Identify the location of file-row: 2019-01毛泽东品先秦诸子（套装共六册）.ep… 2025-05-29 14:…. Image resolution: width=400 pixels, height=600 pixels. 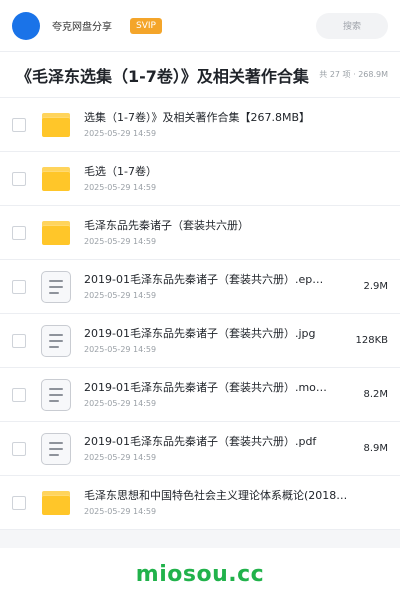
(200, 287).